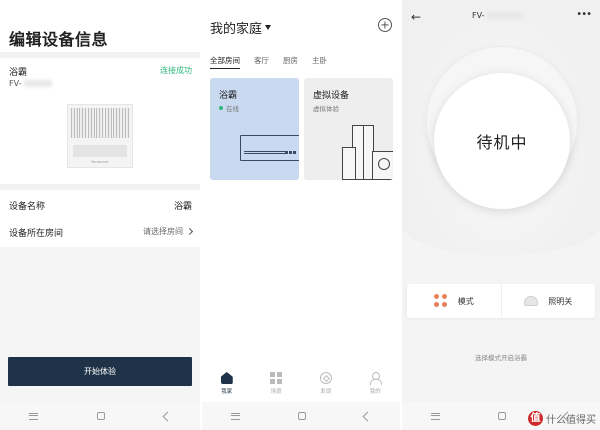 This screenshot has height=430, width=600. Describe the element at coordinates (454, 301) in the screenshot. I see `mode-button: 模式` at that location.